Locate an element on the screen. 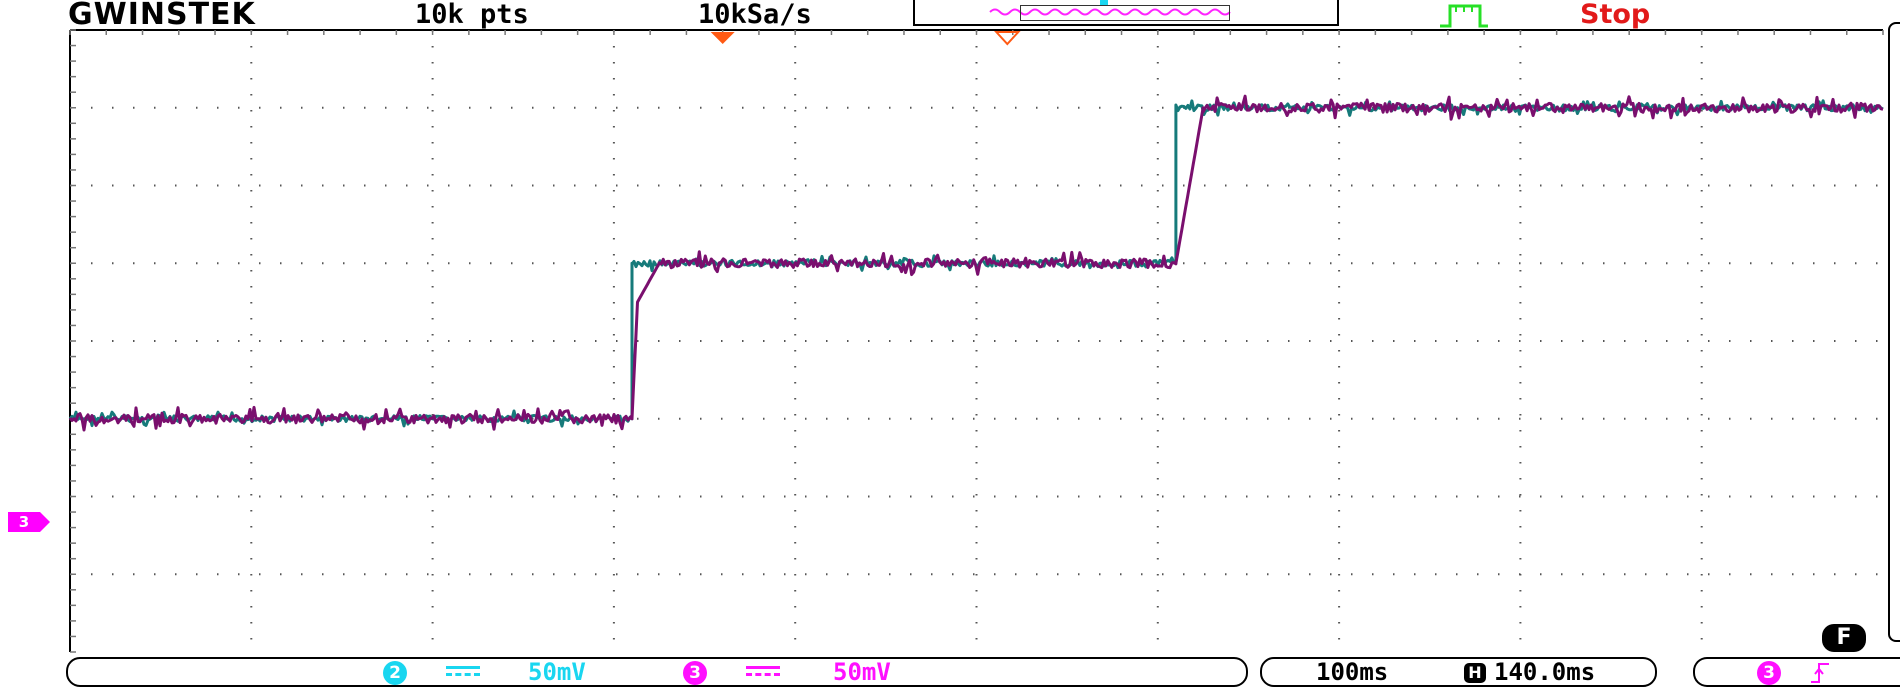 The height and width of the screenshot is (691, 1900). ch3-scale: 50mV is located at coordinates (862, 672).